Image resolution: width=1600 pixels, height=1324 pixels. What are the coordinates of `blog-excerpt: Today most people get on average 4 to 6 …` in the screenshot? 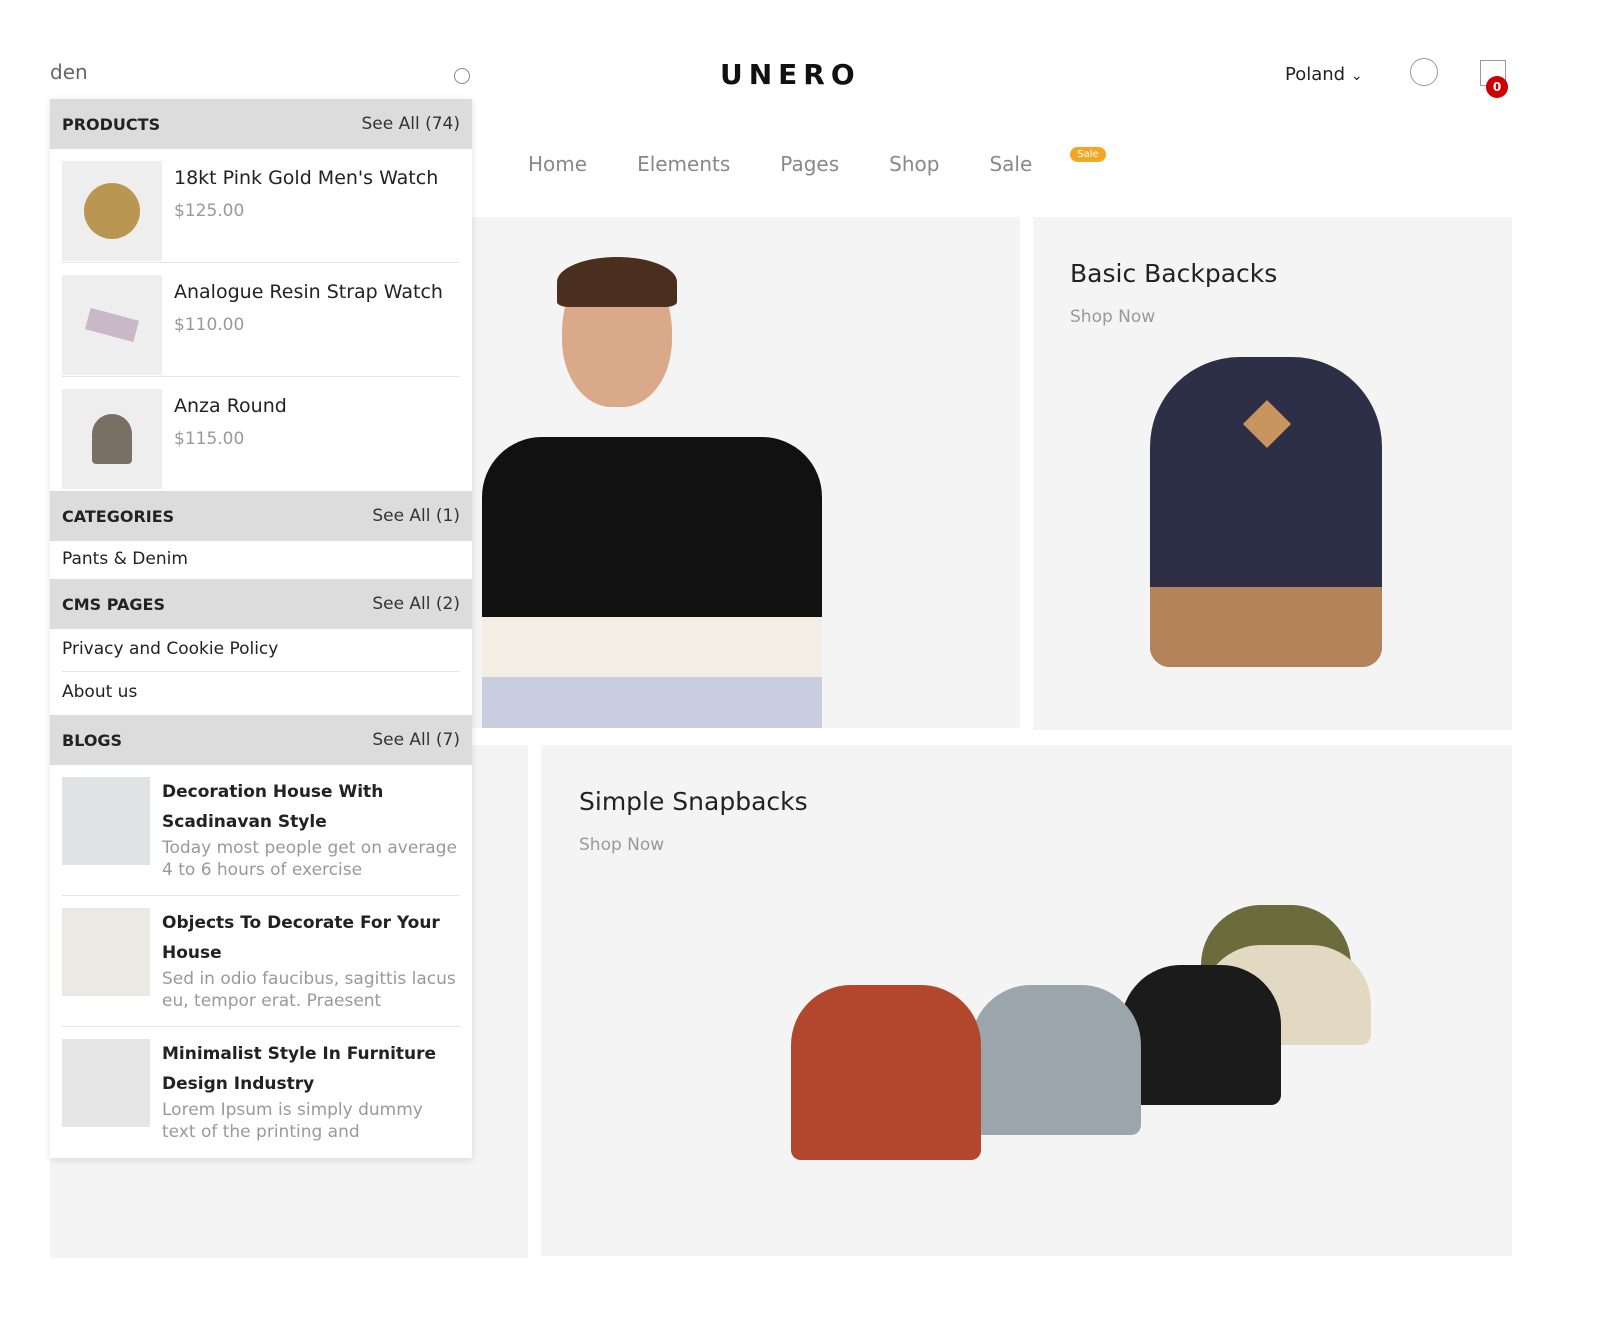 It's located at (309, 859).